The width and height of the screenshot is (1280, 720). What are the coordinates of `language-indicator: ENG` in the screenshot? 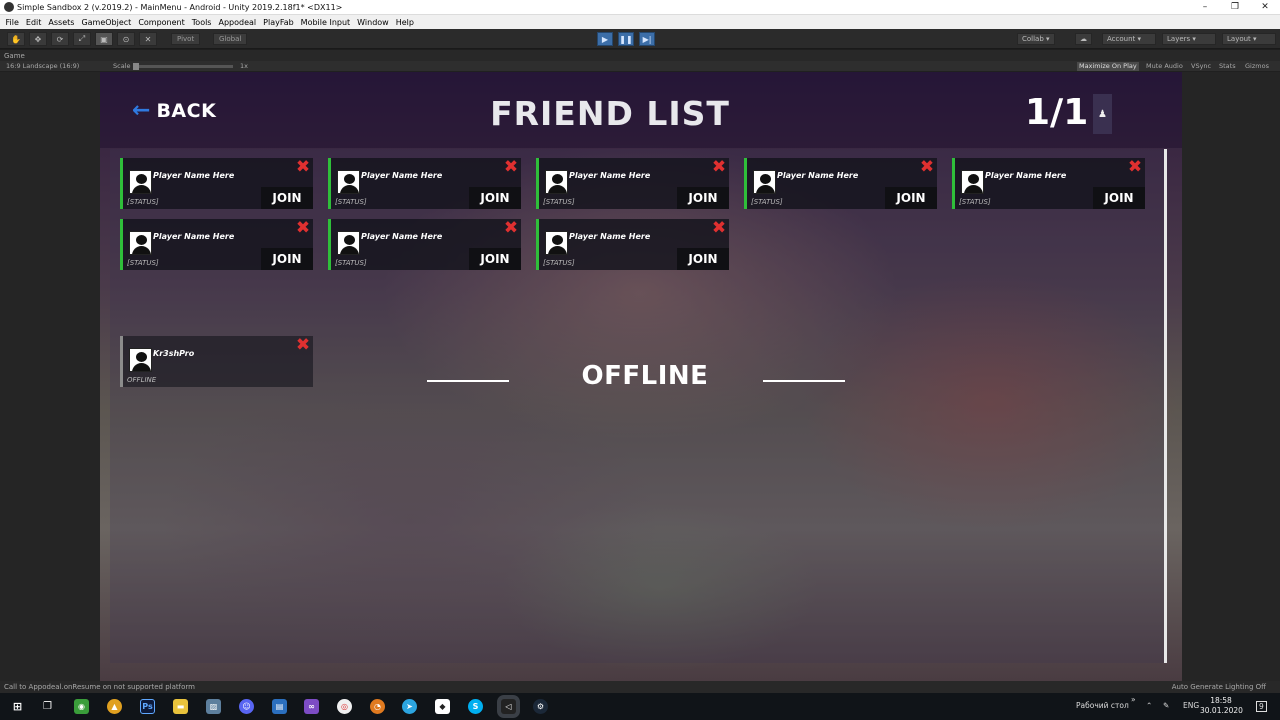 It's located at (1191, 705).